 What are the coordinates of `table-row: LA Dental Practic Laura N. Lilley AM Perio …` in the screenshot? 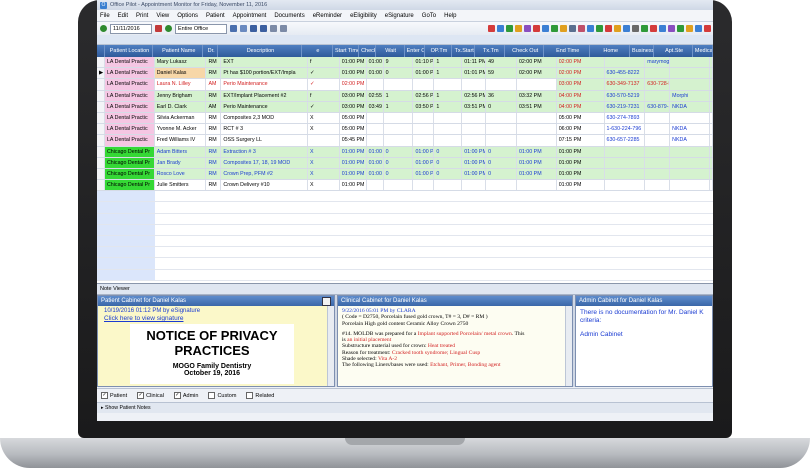 It's located at (405, 85).